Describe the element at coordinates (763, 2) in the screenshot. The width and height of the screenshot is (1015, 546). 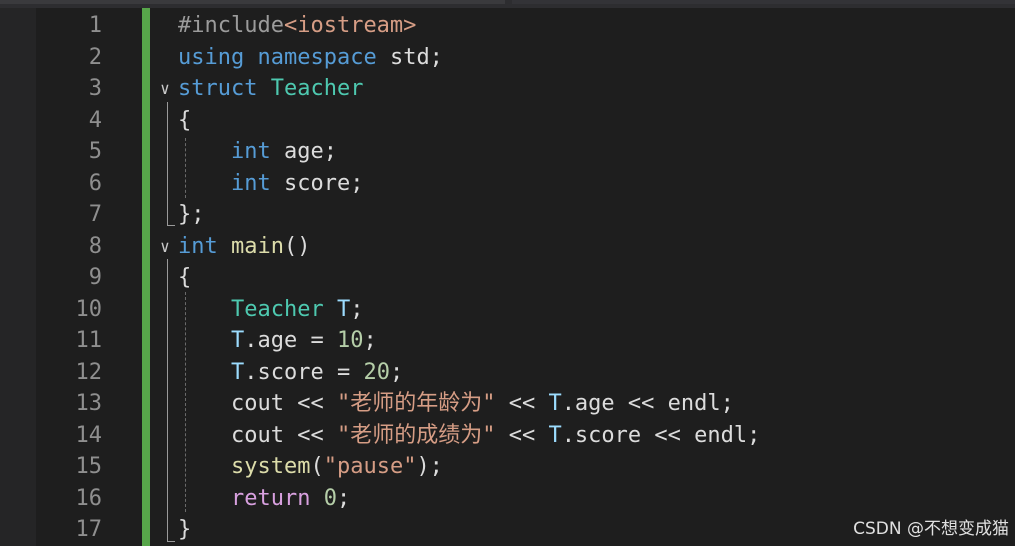
I see `tab-right` at that location.